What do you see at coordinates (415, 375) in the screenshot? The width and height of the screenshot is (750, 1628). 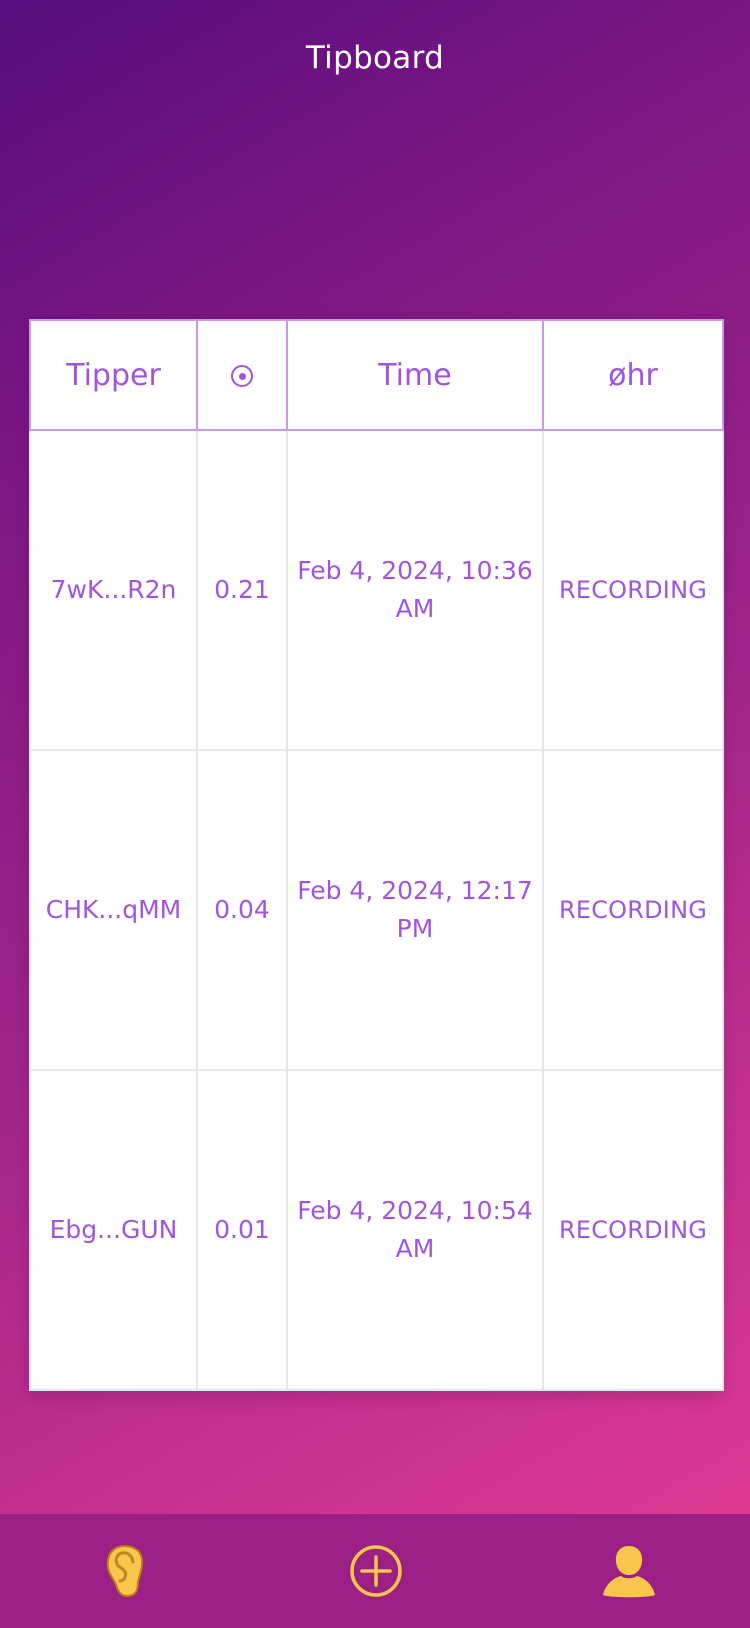 I see `column-header-time: Time` at bounding box center [415, 375].